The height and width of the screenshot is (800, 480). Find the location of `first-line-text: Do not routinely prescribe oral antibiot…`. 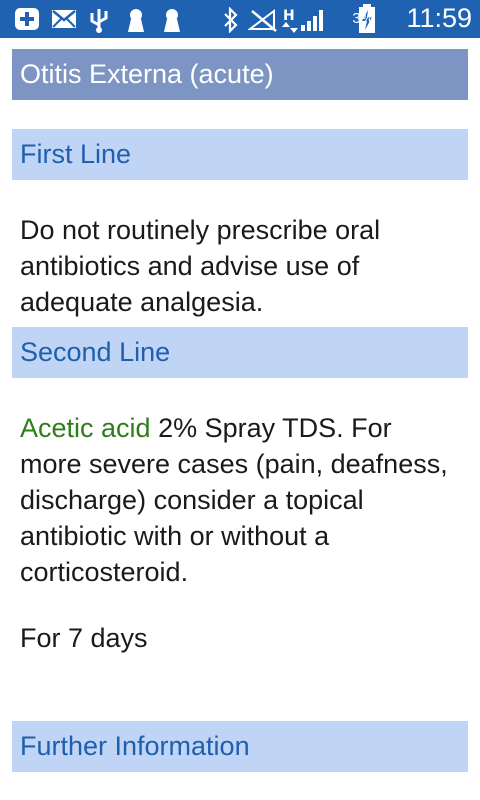

first-line-text: Do not routinely prescribe oral antibiot… is located at coordinates (200, 266).